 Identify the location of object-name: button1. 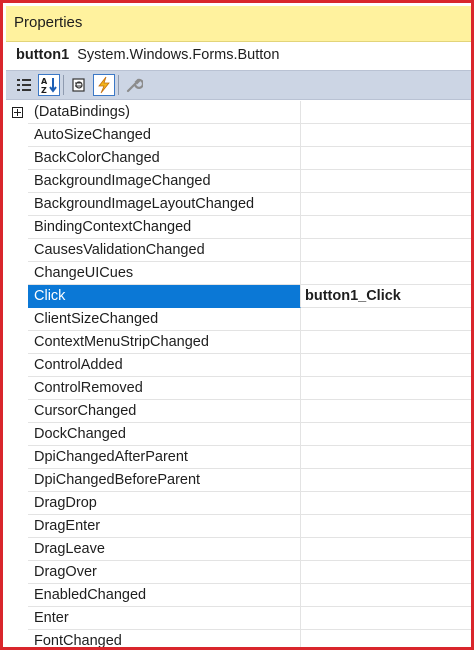
(43, 55).